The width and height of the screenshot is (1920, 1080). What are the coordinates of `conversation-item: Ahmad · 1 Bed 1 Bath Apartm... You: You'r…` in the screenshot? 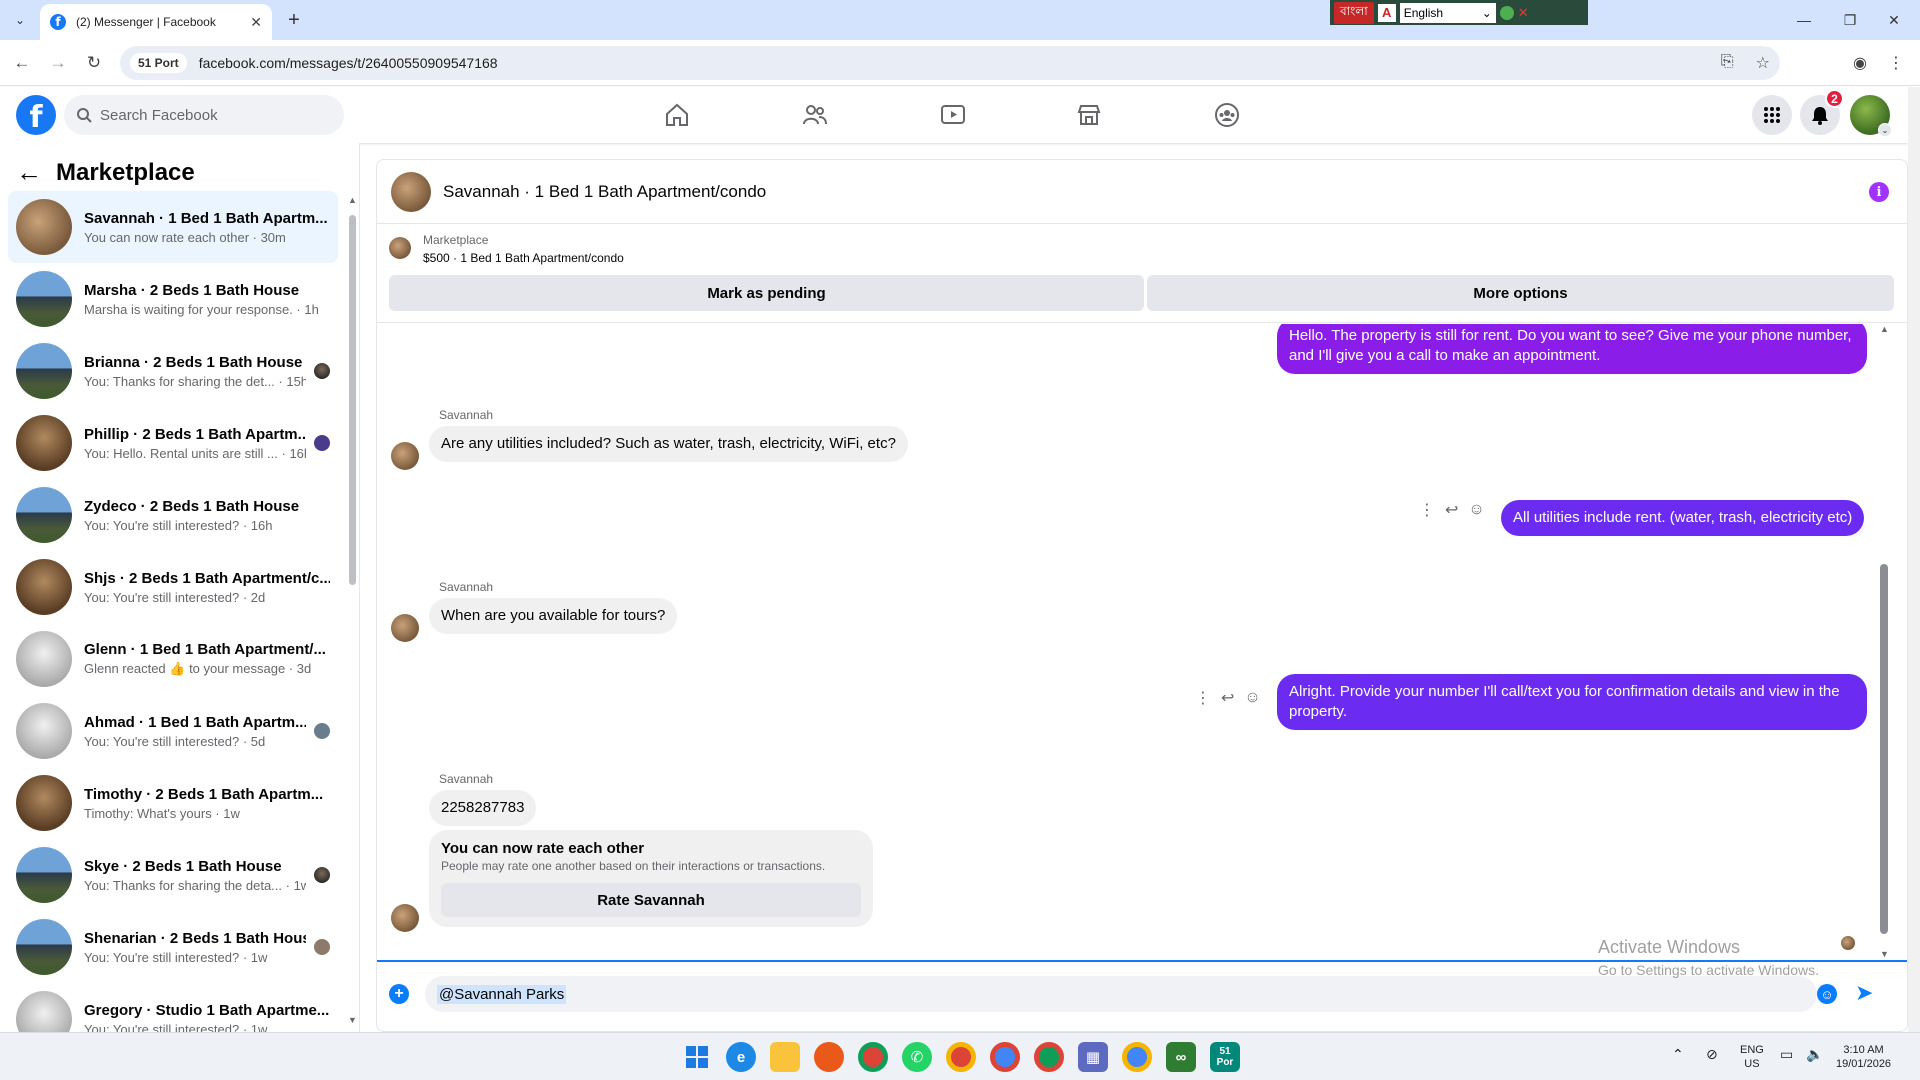 It's located at (173, 731).